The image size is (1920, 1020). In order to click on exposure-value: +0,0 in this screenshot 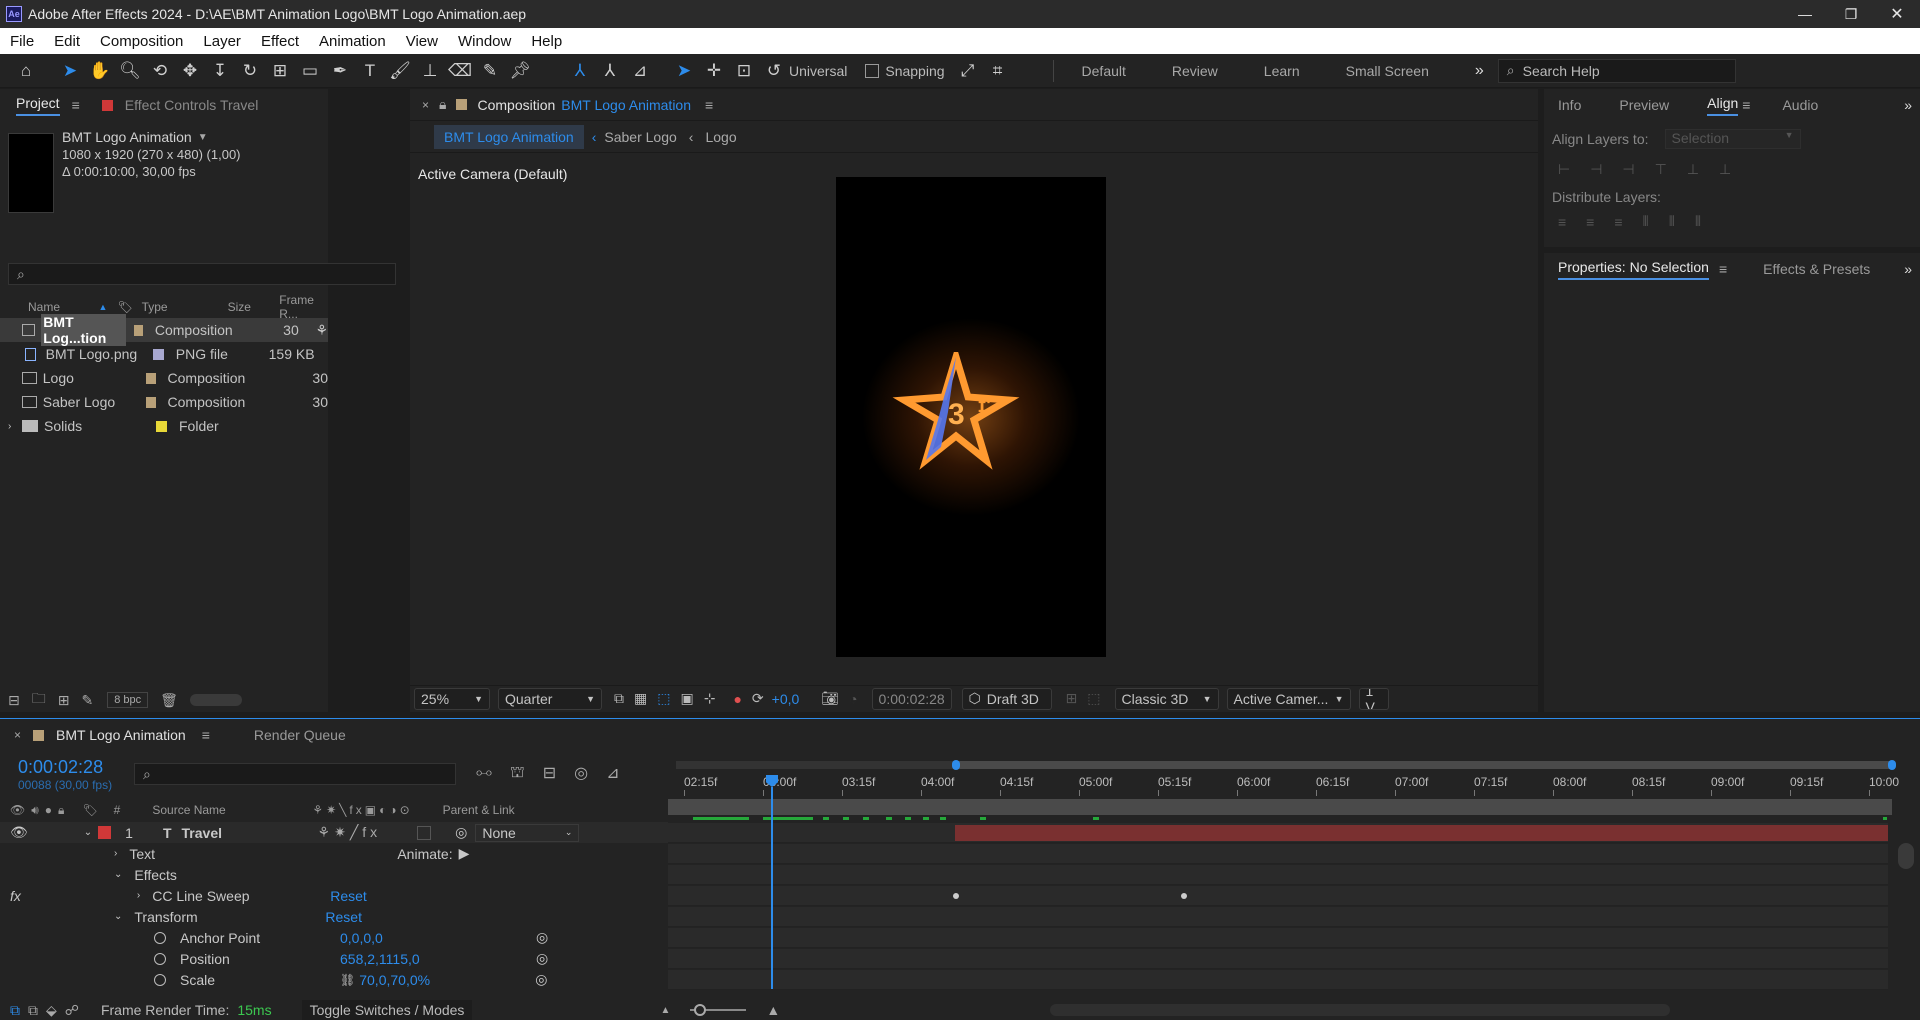, I will do `click(786, 699)`.